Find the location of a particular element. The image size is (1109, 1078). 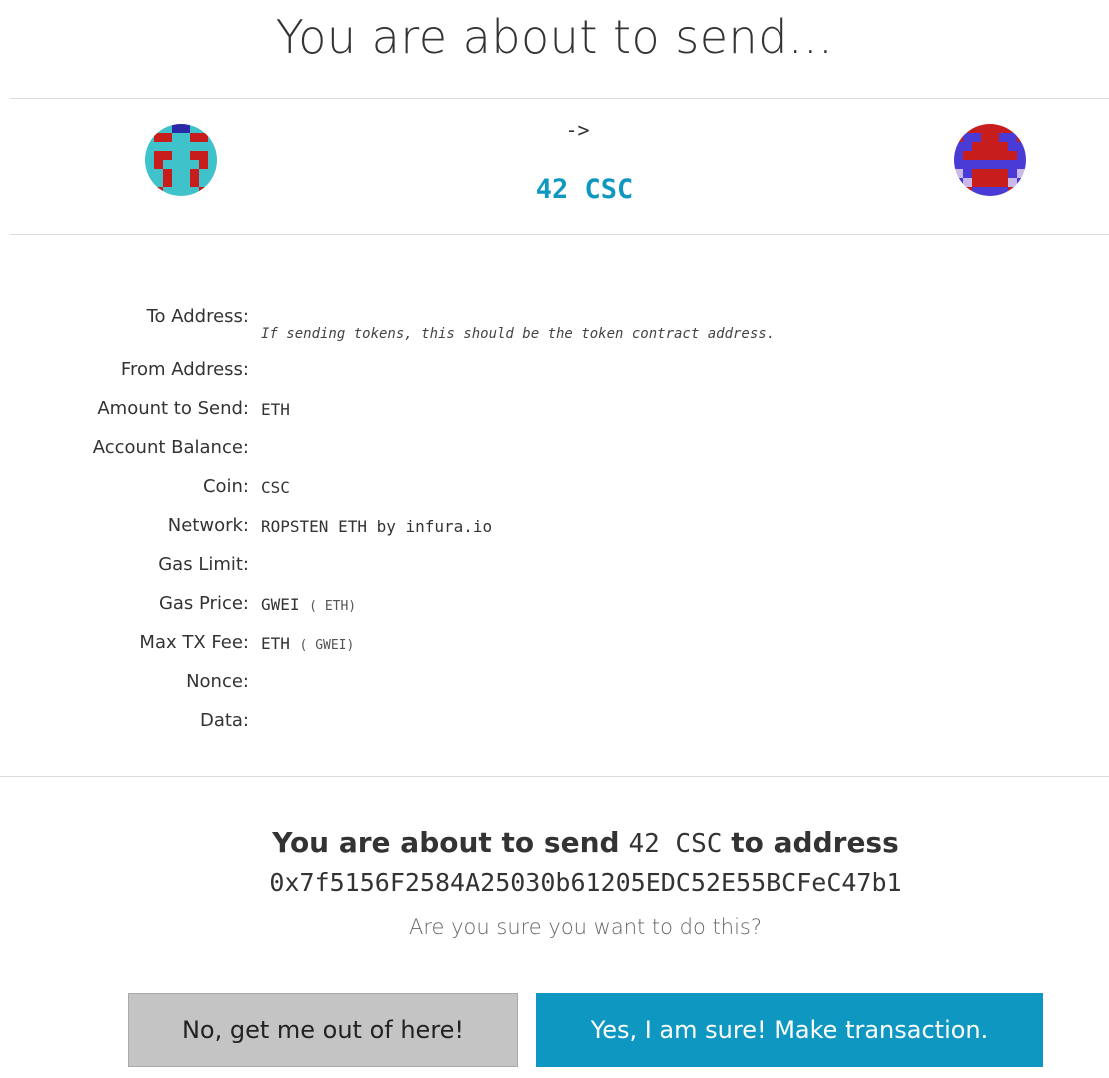

confirmation-summary: You are about to send 42 CSC to address is located at coordinates (554, 842).